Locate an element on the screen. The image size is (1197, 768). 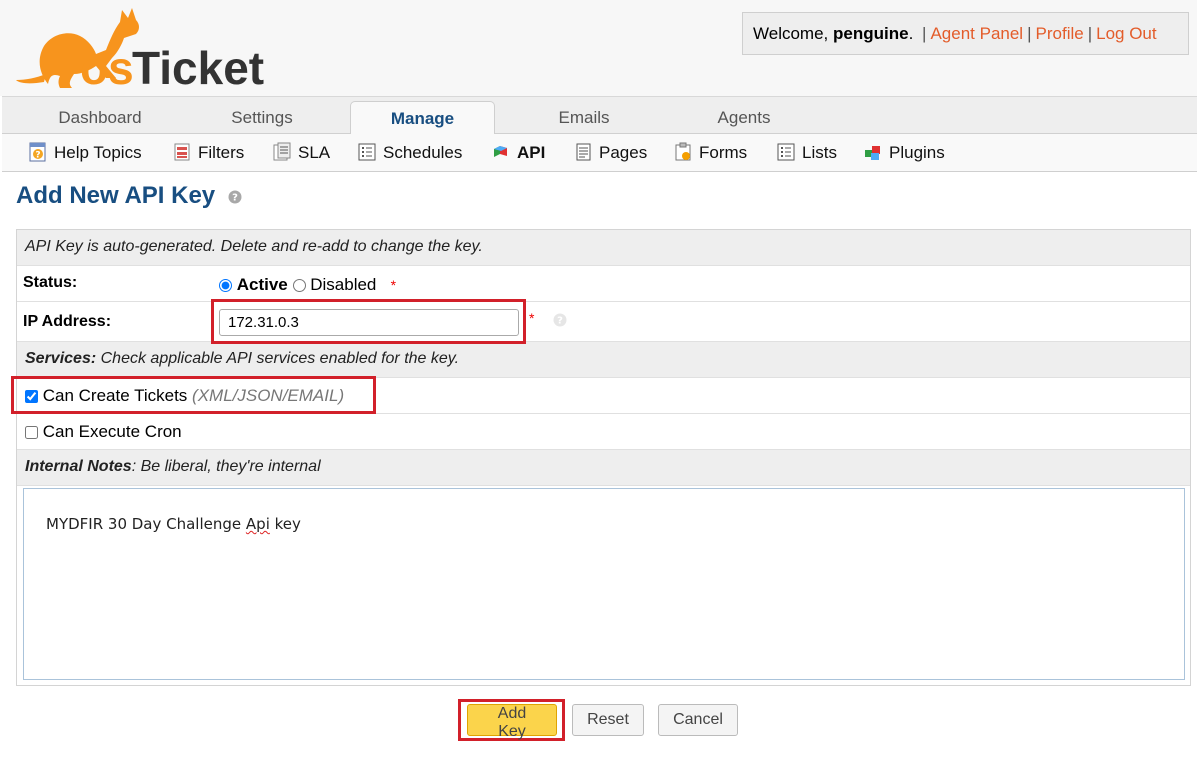
welcome-prefix: Welcome, is located at coordinates (791, 33).